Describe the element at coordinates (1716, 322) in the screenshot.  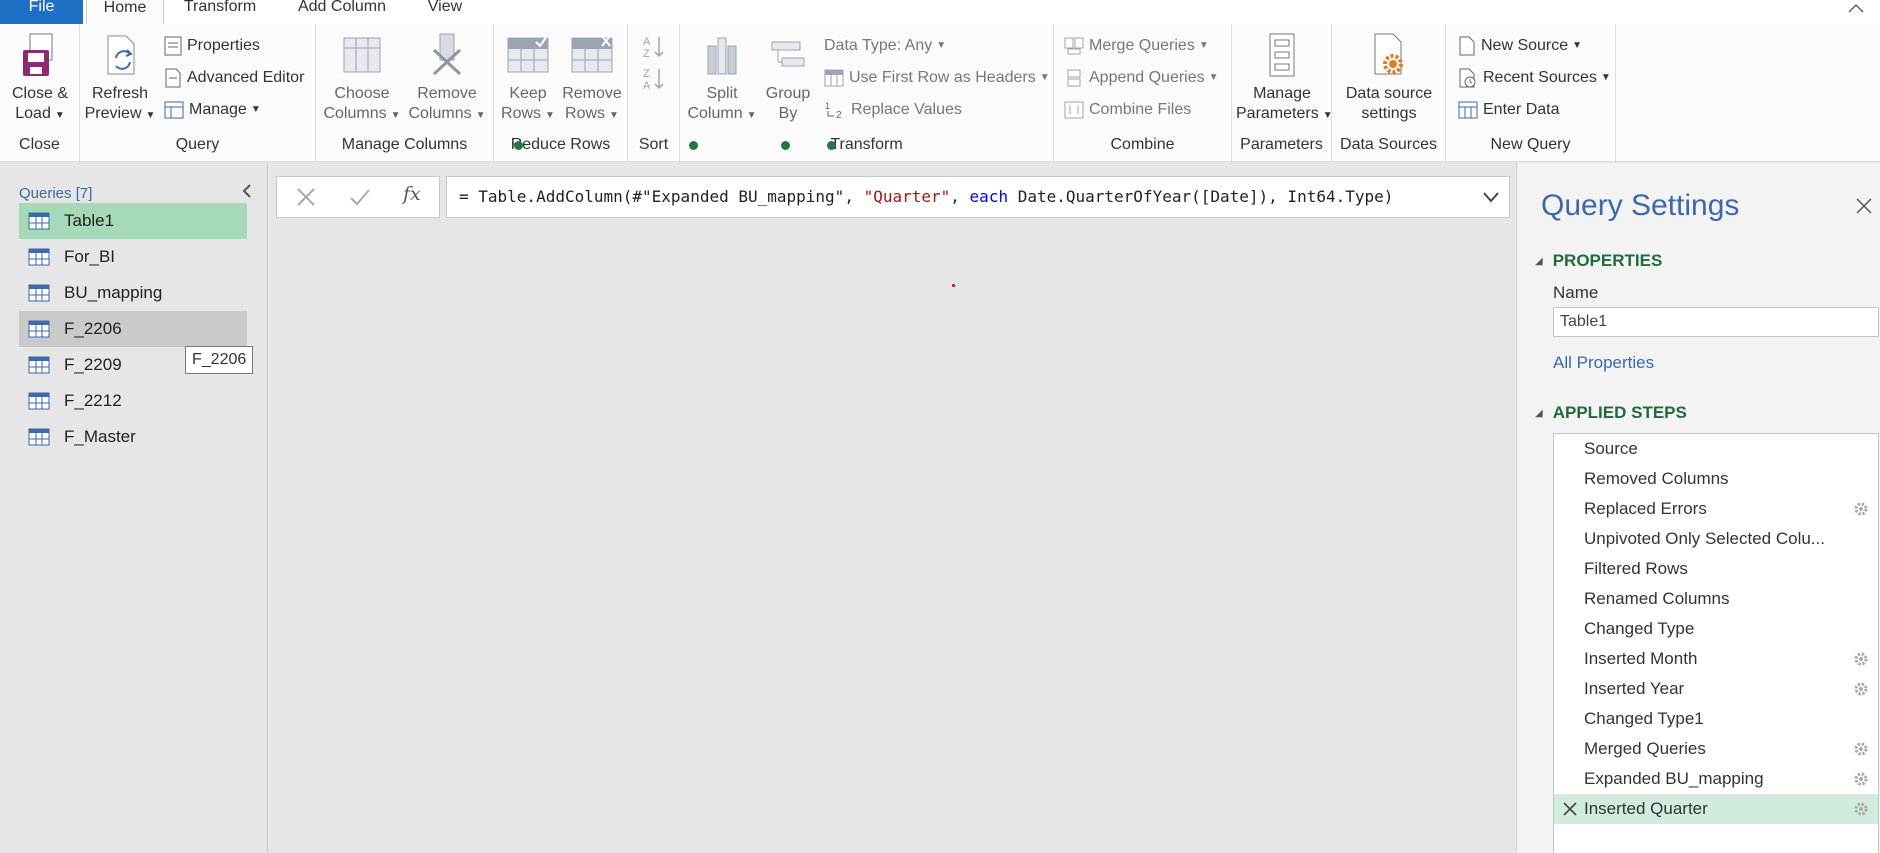
I see `query-name-field` at that location.